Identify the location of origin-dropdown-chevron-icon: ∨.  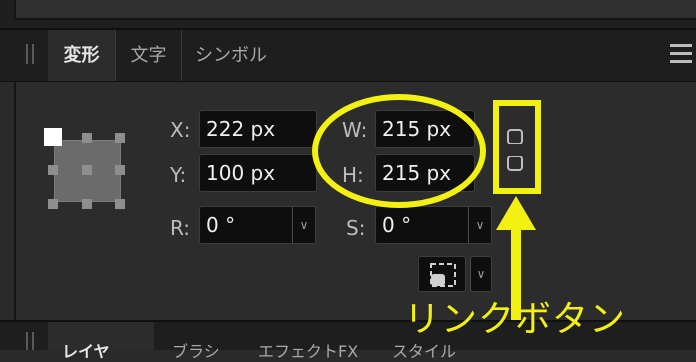
(481, 274).